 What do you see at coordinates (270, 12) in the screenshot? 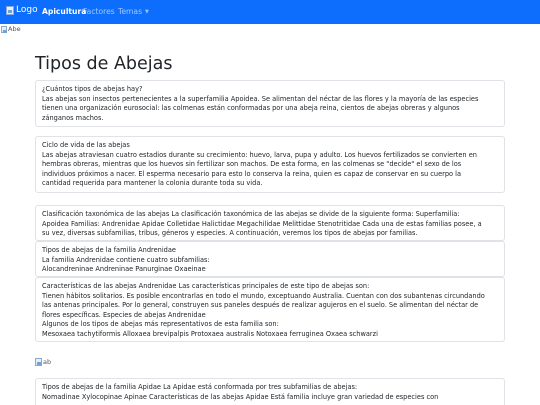
I see `top-navbar: Logo Apicultura Factores Temas ▼` at bounding box center [270, 12].